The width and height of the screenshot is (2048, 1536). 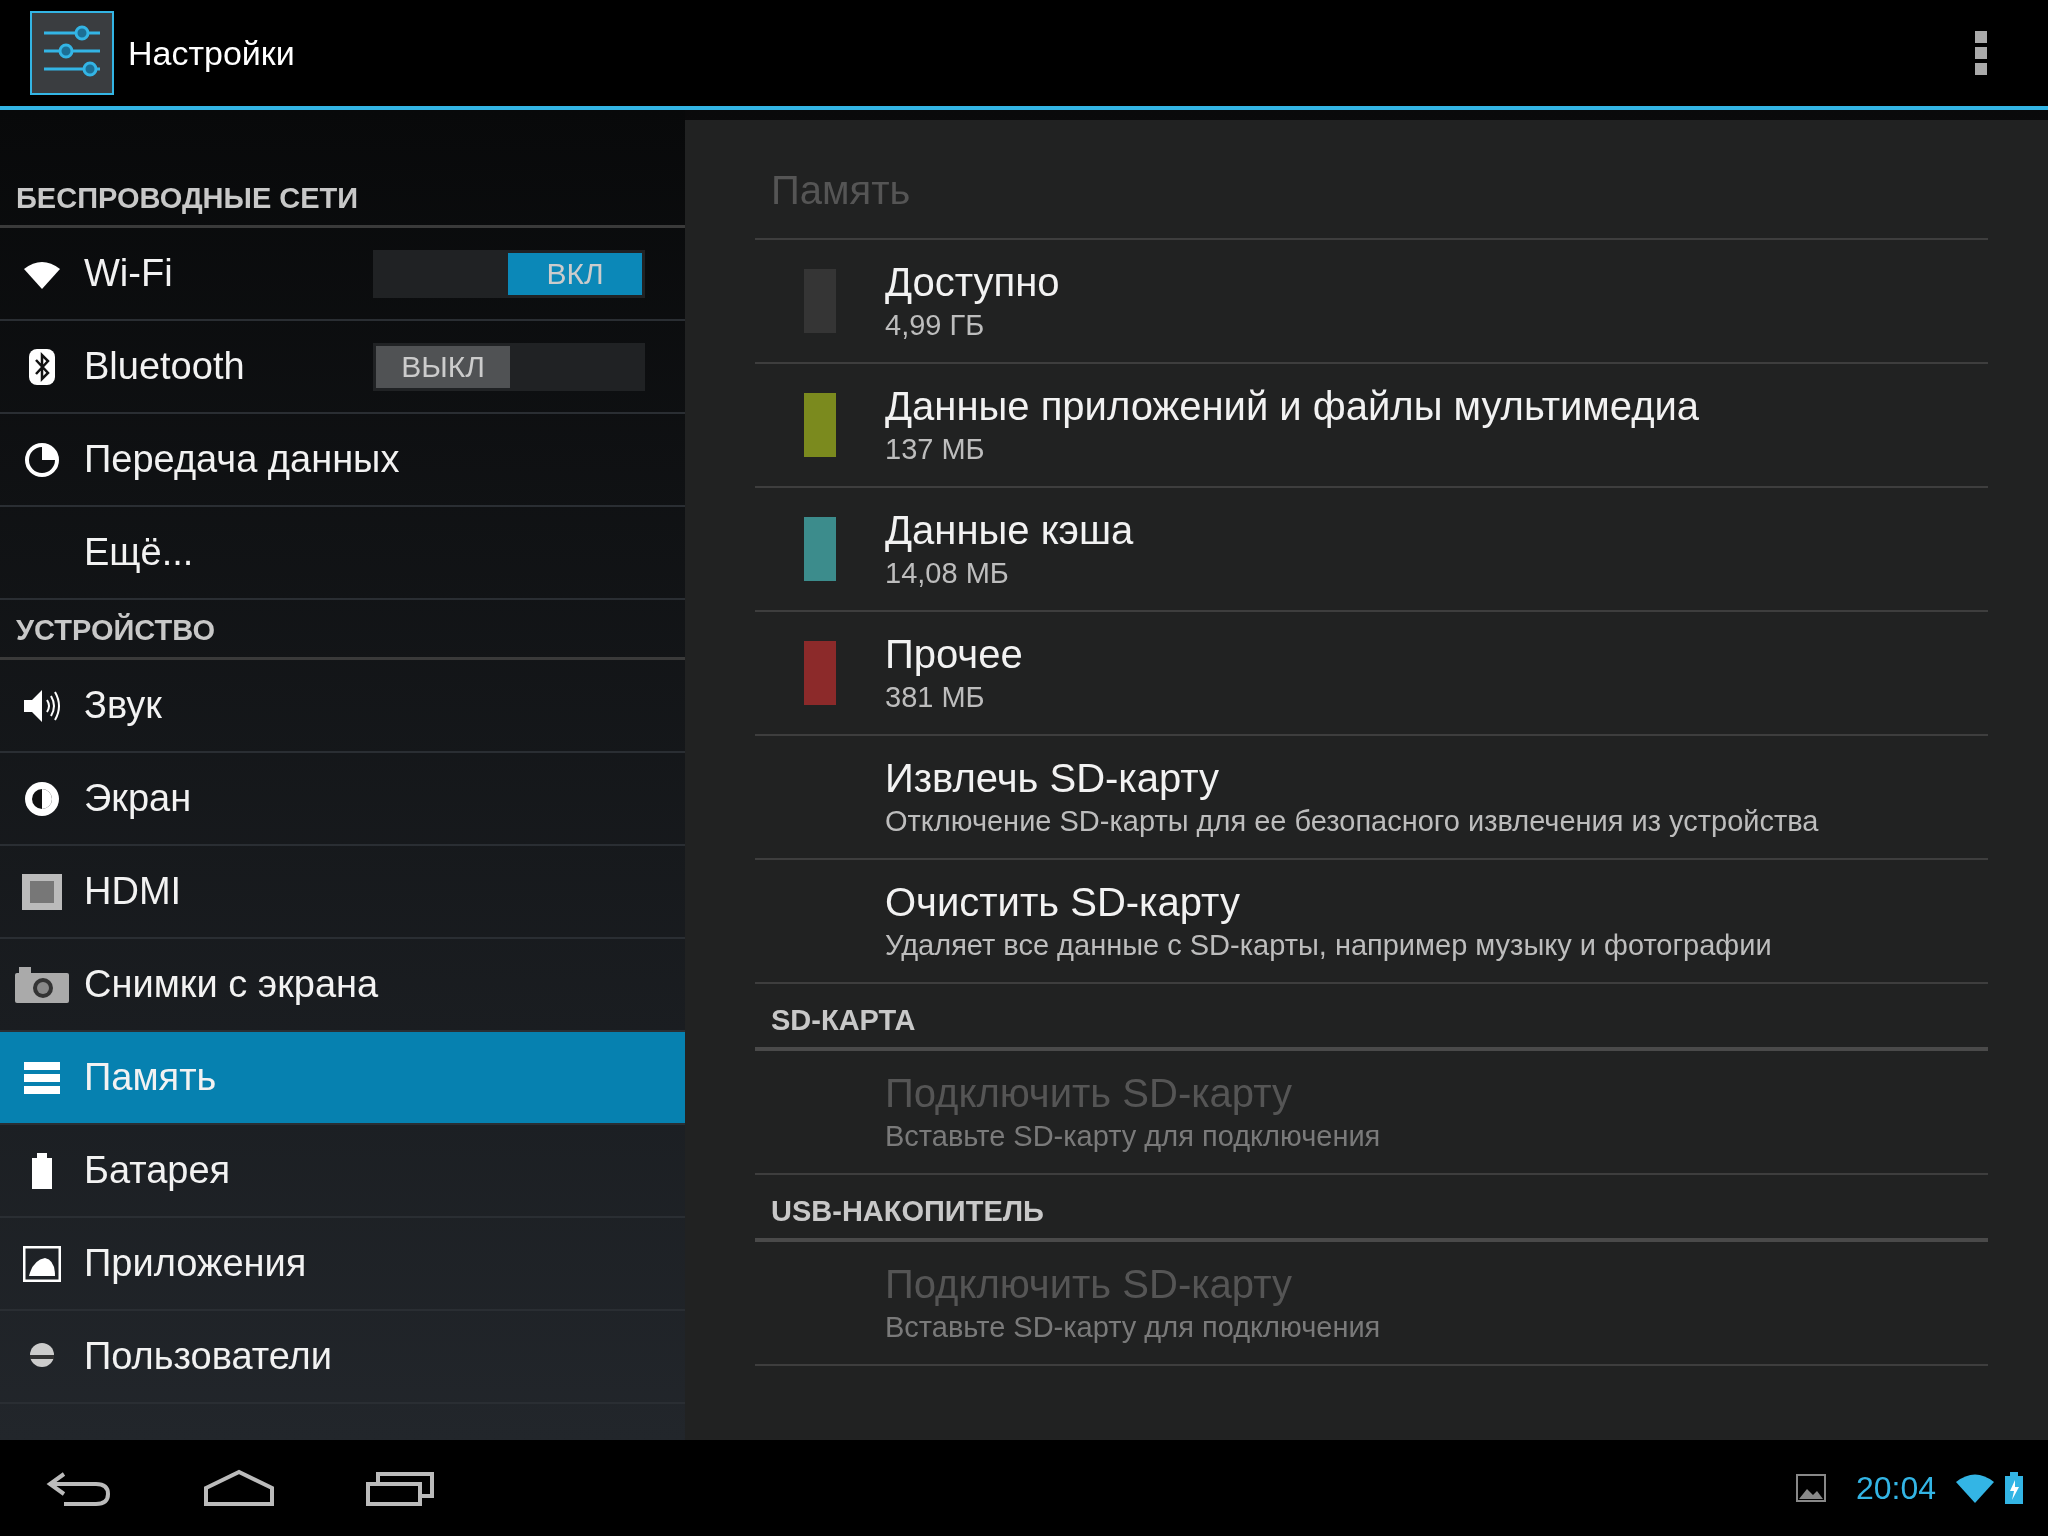 What do you see at coordinates (128, 273) in the screenshot?
I see `item-label: Wi-Fi` at bounding box center [128, 273].